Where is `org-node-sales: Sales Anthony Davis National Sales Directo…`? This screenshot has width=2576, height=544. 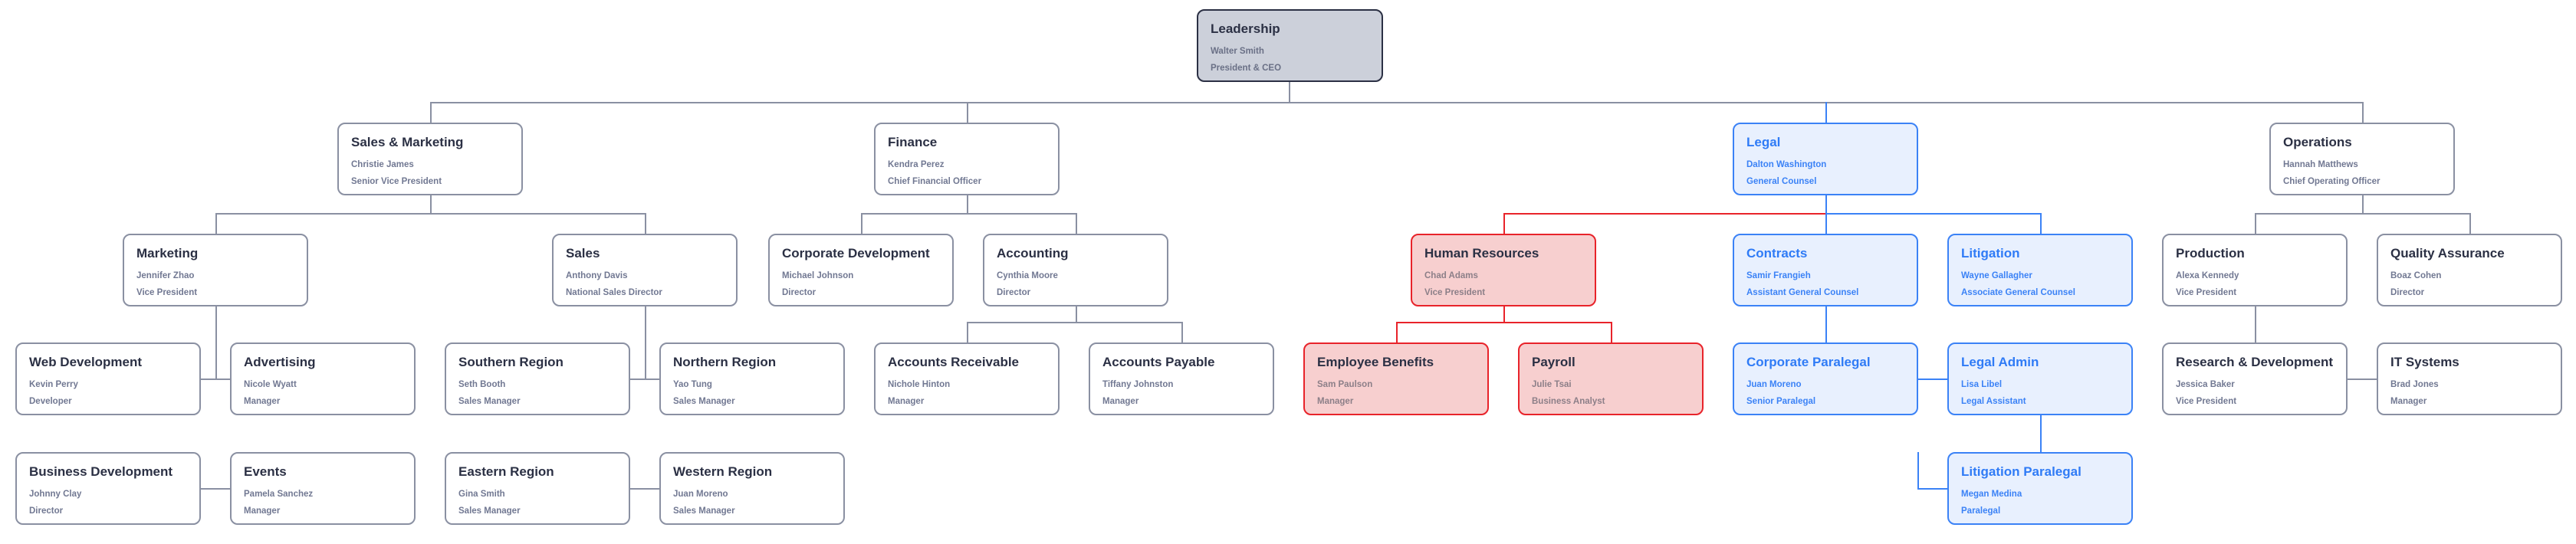
org-node-sales: Sales Anthony Davis National Sales Directo… is located at coordinates (645, 270).